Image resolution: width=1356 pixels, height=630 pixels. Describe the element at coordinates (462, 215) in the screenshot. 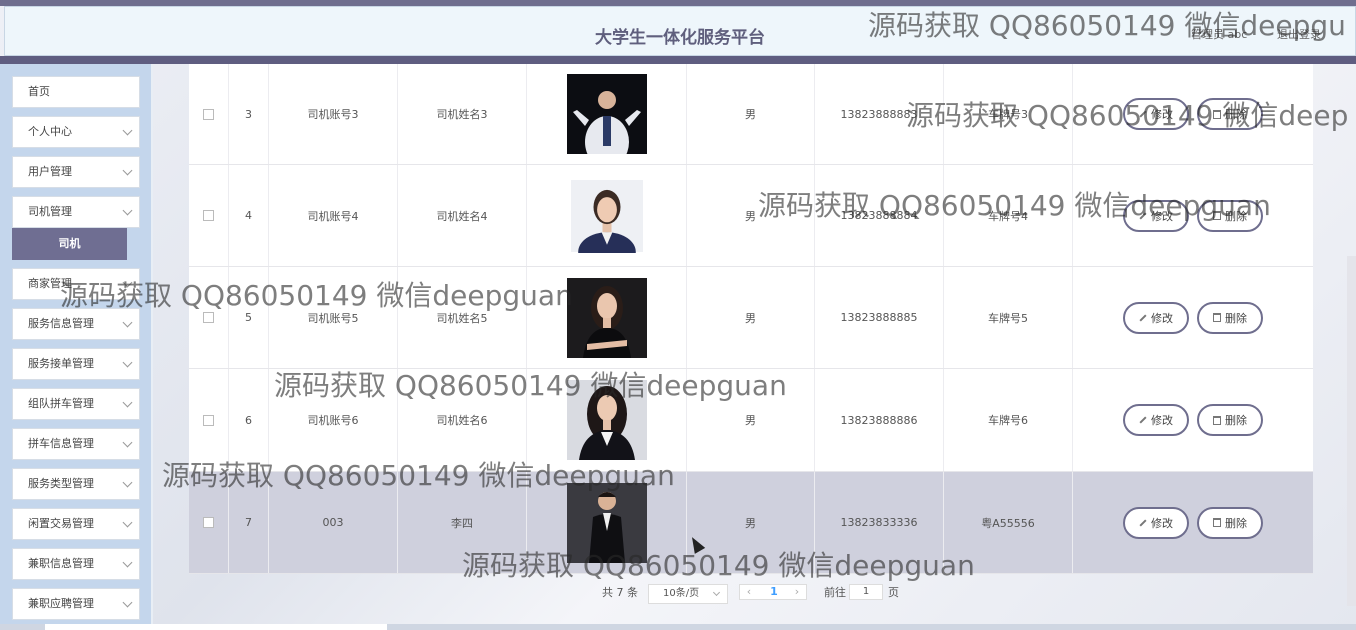

I see `name-cell: 司机姓名4` at that location.